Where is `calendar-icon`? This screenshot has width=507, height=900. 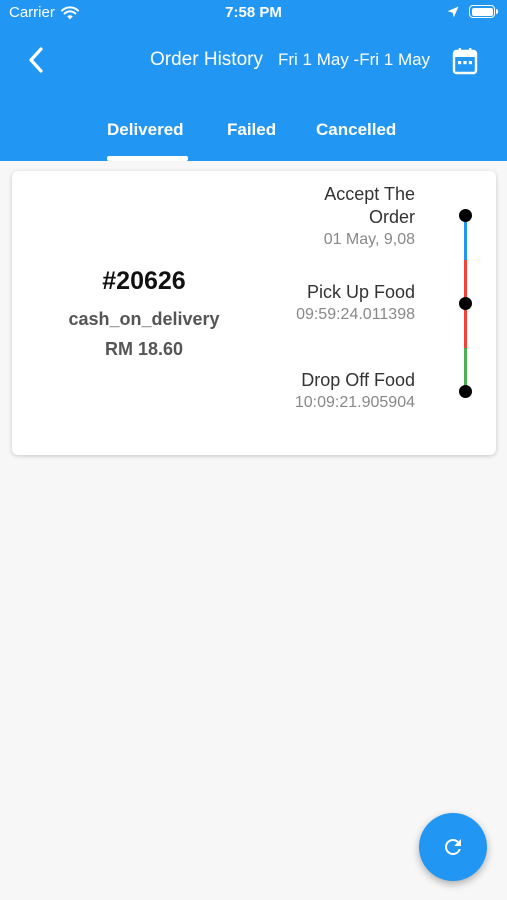 calendar-icon is located at coordinates (465, 61).